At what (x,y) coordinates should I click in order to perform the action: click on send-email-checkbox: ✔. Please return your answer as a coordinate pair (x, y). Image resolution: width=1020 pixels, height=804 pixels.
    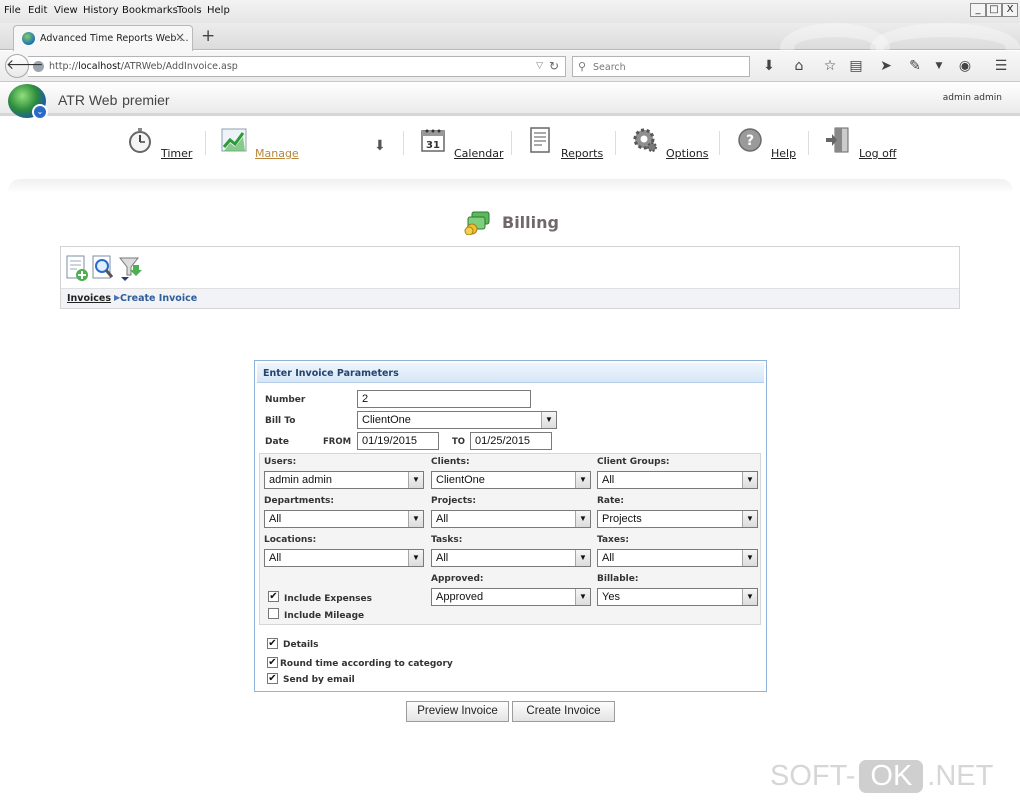
    Looking at the image, I should click on (272, 678).